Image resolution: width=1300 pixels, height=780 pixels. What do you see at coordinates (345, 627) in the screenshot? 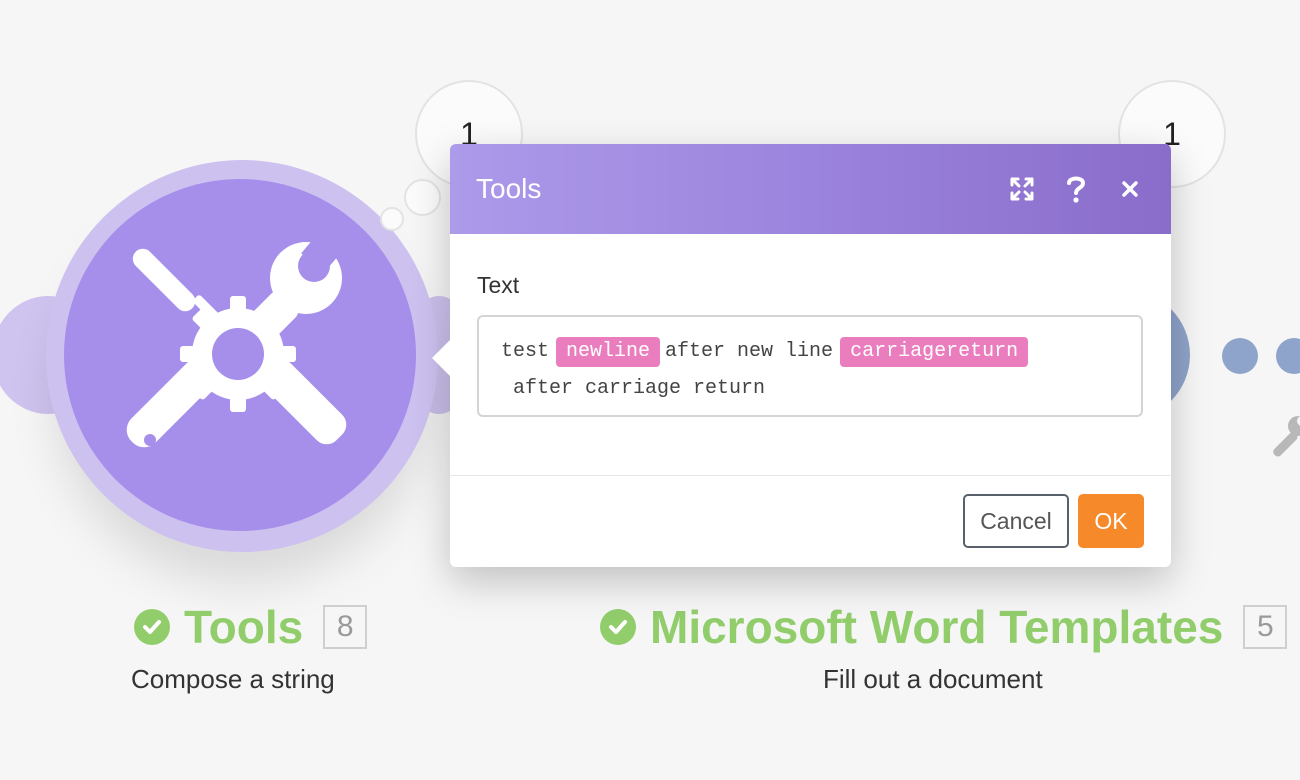
I see `module-id-badge: 8` at bounding box center [345, 627].